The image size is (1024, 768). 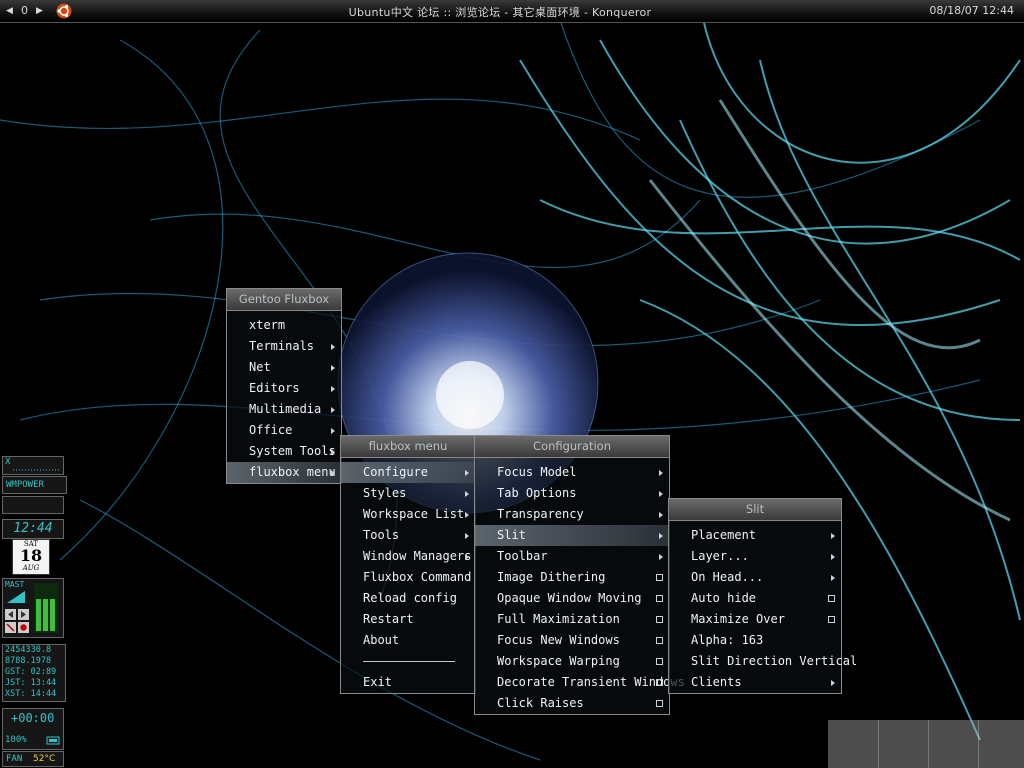 What do you see at coordinates (284, 325) in the screenshot?
I see `menu-item-xterm: xterm` at bounding box center [284, 325].